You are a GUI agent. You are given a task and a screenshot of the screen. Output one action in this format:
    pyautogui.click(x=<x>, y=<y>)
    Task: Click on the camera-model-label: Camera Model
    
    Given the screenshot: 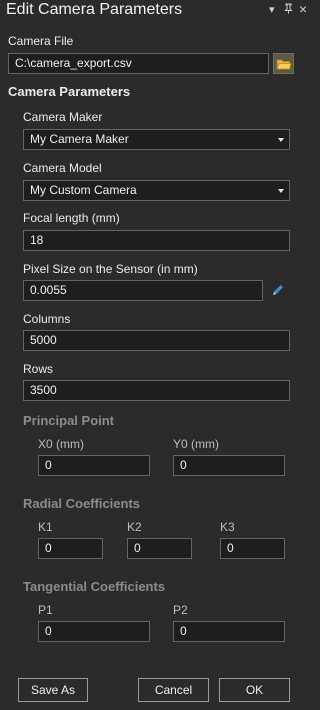 What is the action you would take?
    pyautogui.click(x=62, y=168)
    